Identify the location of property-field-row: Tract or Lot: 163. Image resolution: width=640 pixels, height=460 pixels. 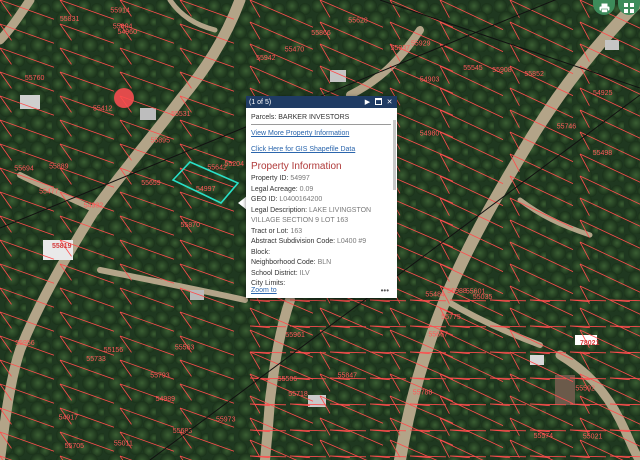
(321, 232).